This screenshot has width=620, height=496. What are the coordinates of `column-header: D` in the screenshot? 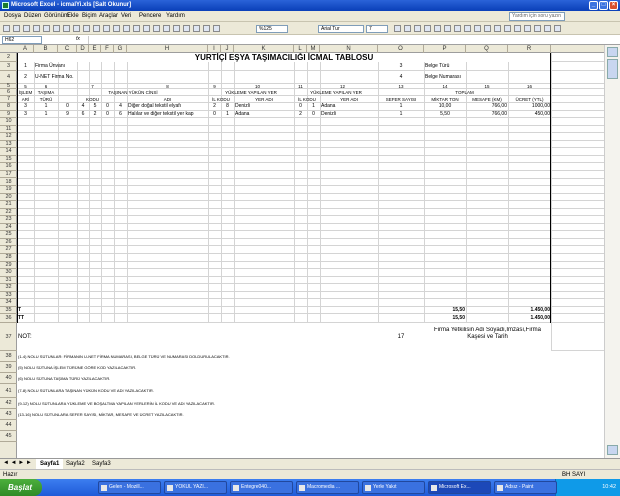 It's located at (83, 49).